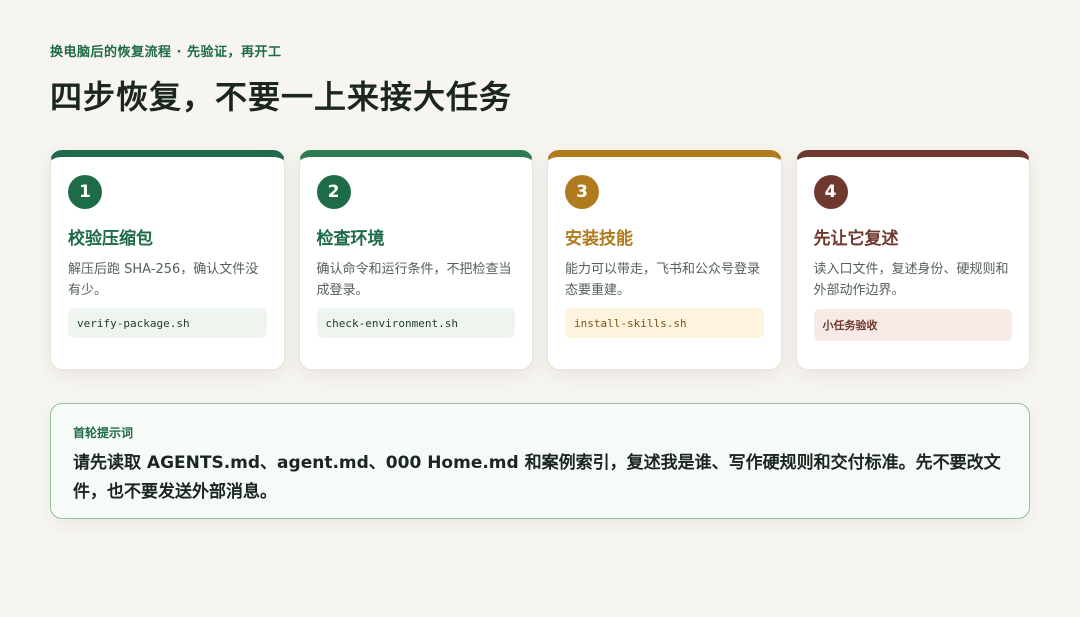 The image size is (1080, 617). Describe the element at coordinates (912, 325) in the screenshot. I see `step-task-tag: 小任务验收` at that location.